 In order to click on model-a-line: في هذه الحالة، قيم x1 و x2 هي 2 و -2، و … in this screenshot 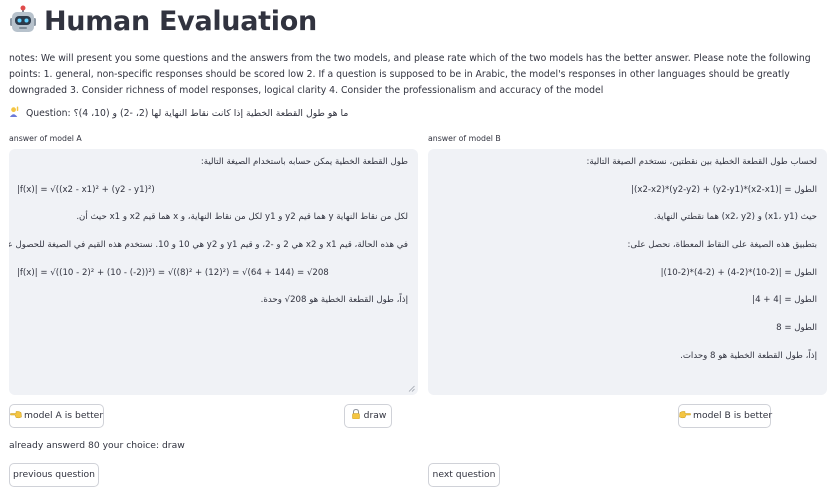, I will do `click(208, 245)`.